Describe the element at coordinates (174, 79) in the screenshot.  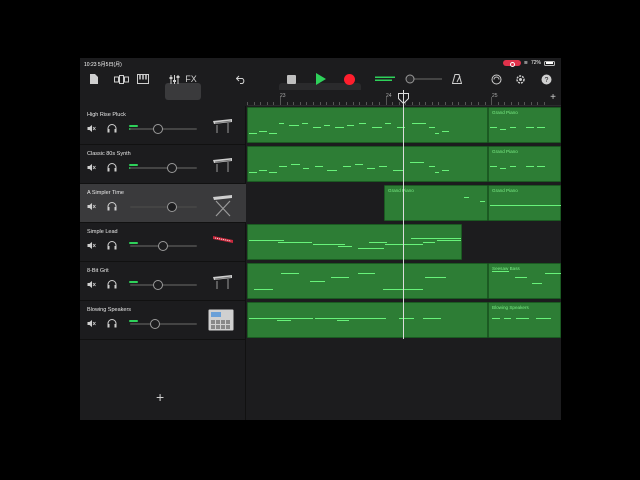
I see `mixer-button` at that location.